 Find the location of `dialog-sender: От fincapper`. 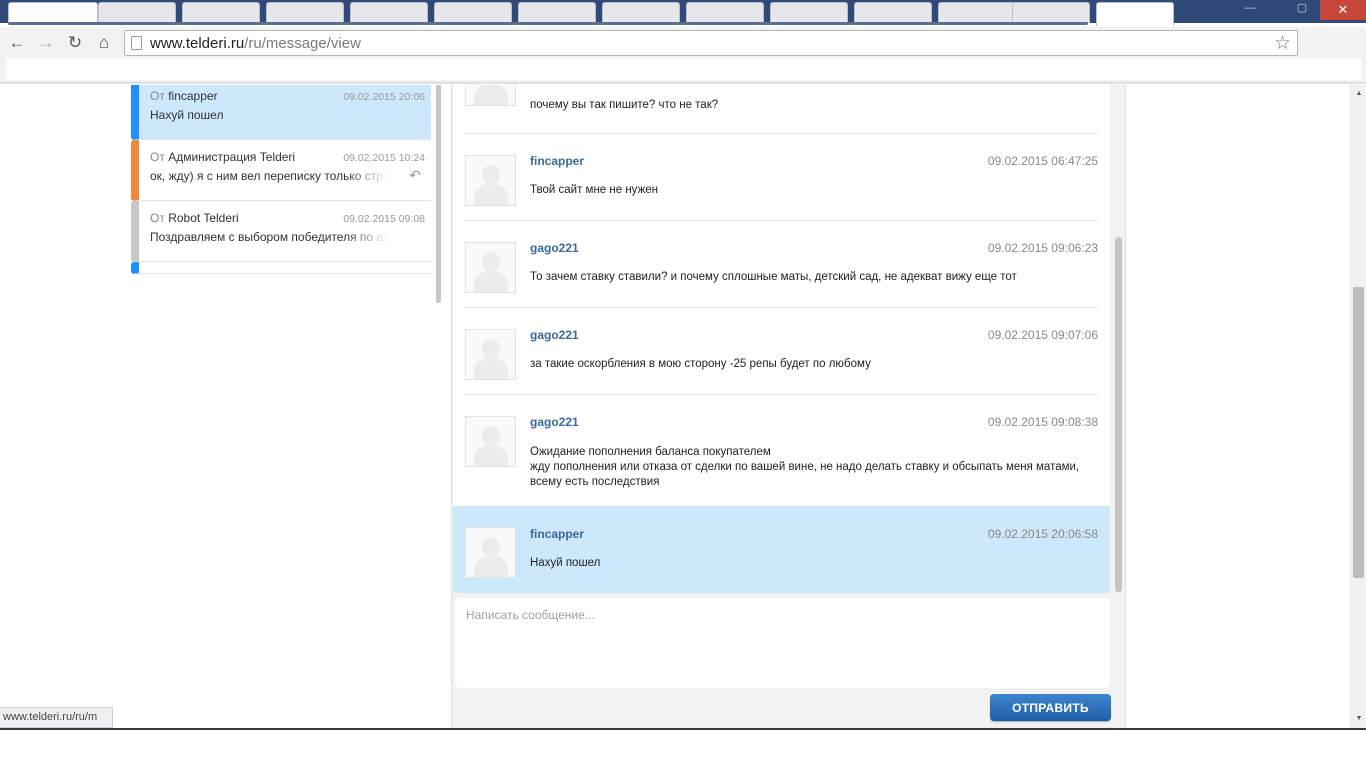

dialog-sender: От fincapper is located at coordinates (184, 96).